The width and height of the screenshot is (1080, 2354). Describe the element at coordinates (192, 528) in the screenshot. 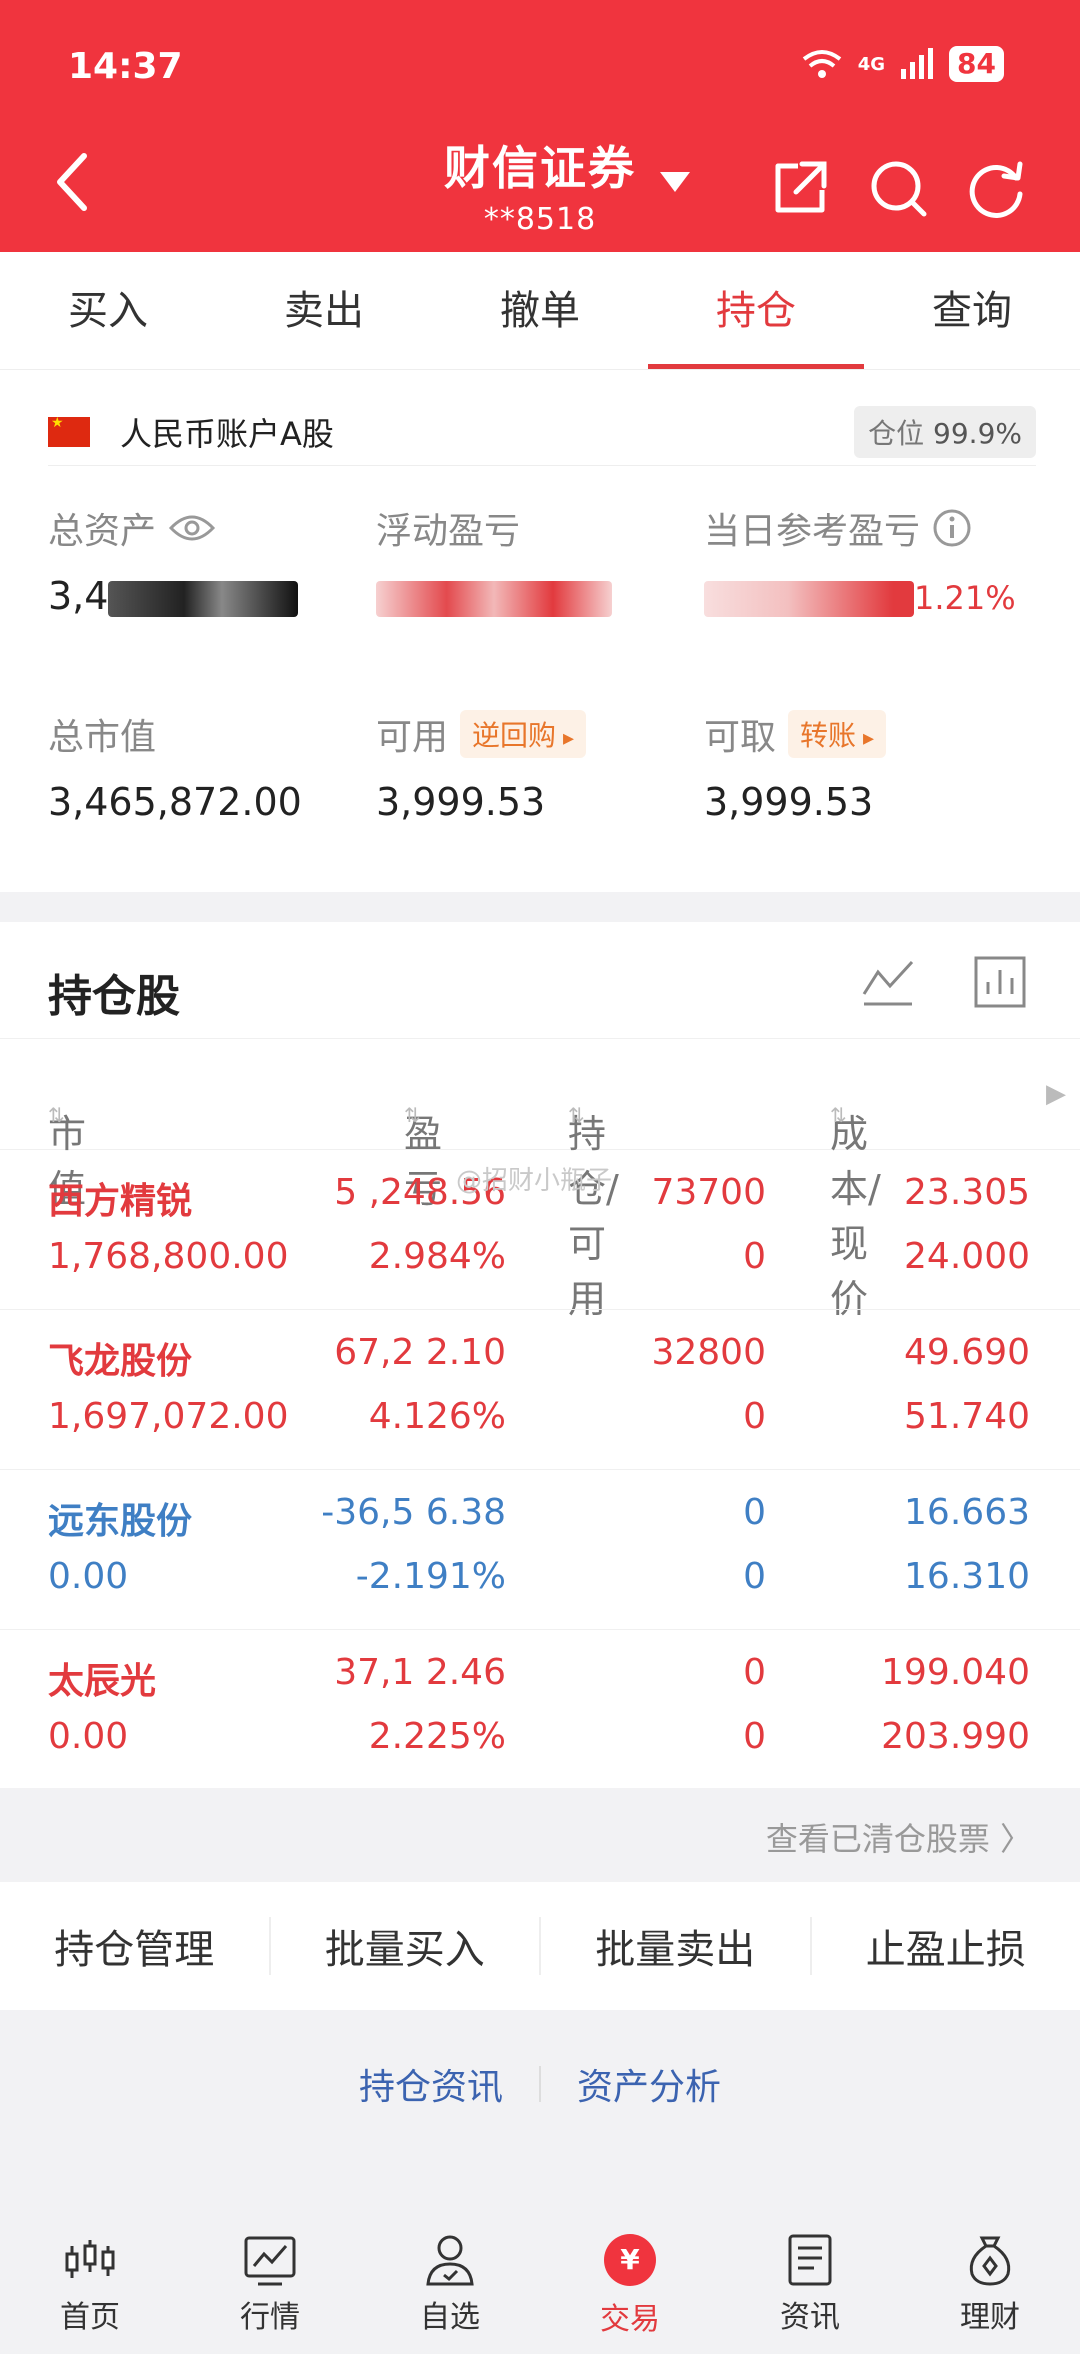

I see `eye-icon` at that location.